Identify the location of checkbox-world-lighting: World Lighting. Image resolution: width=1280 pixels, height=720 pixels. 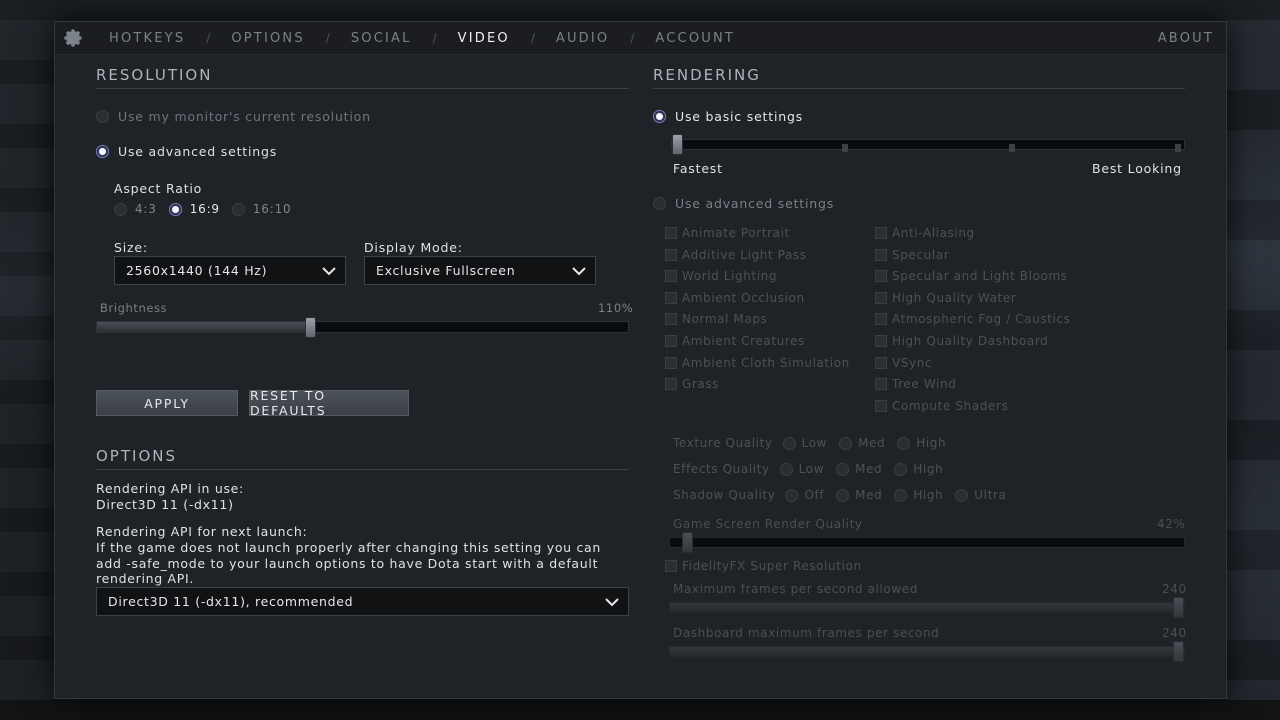
(721, 276).